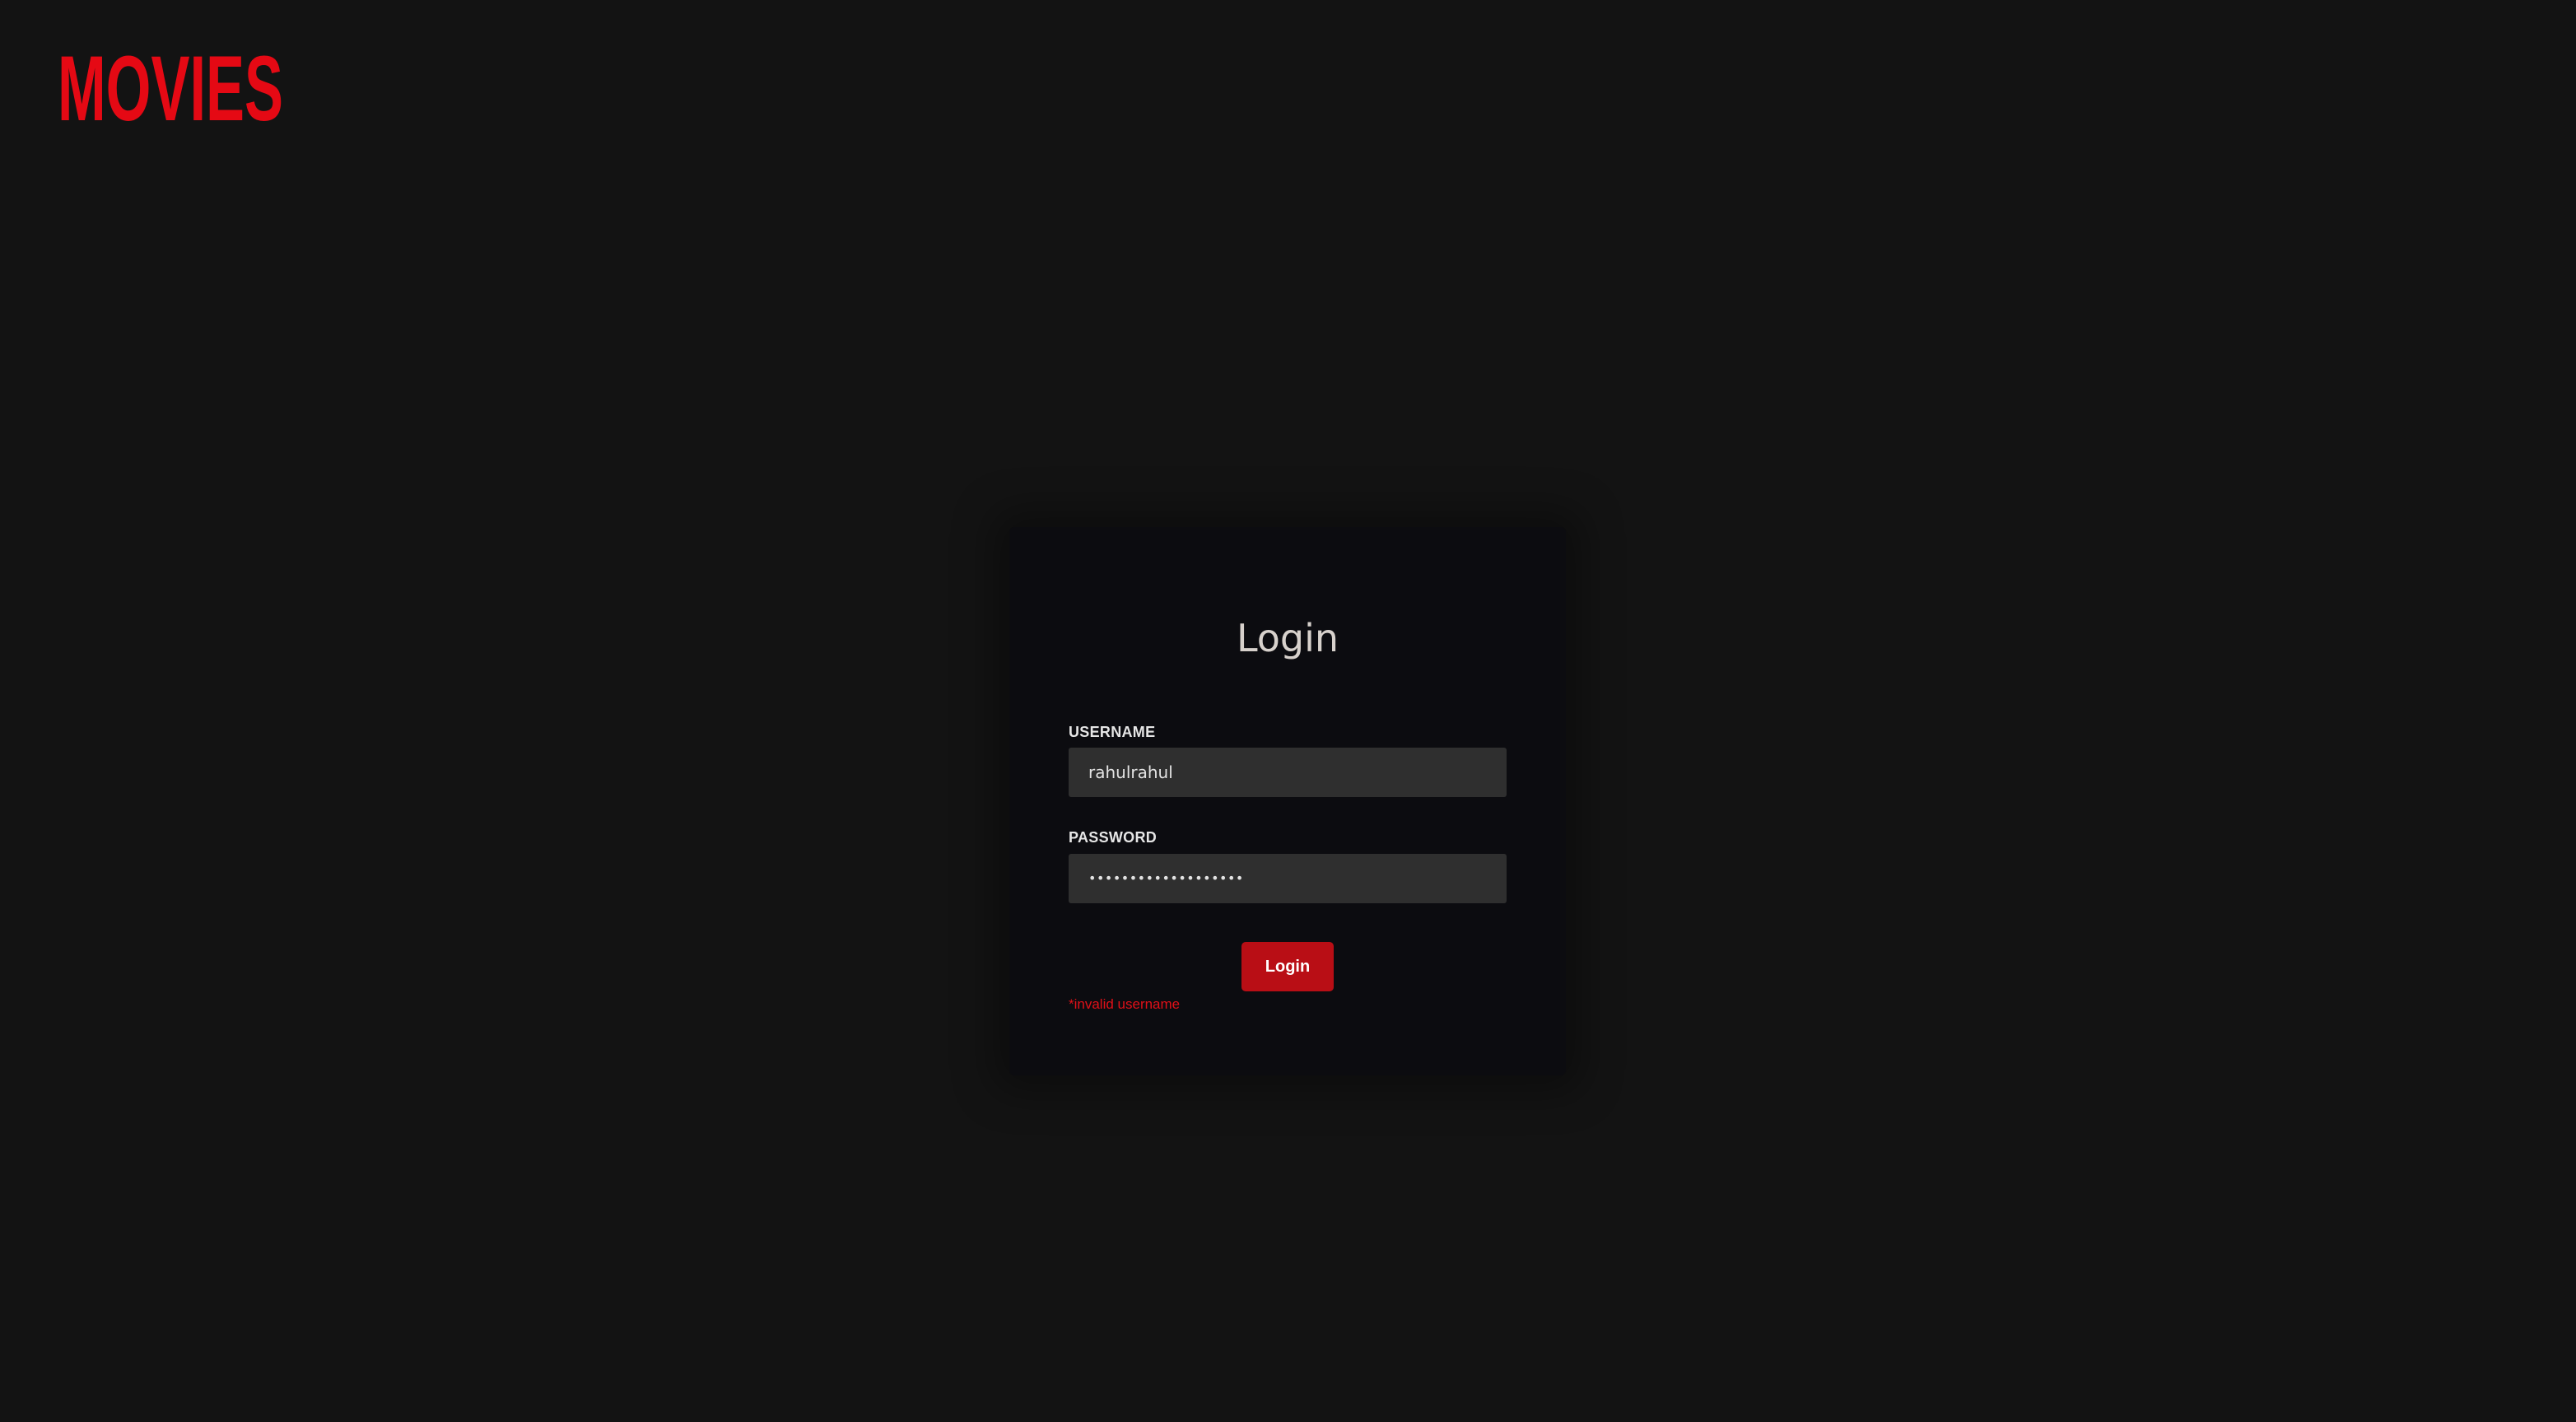 This screenshot has height=1422, width=2576. What do you see at coordinates (1288, 772) in the screenshot?
I see `username-input: rahulrahul` at bounding box center [1288, 772].